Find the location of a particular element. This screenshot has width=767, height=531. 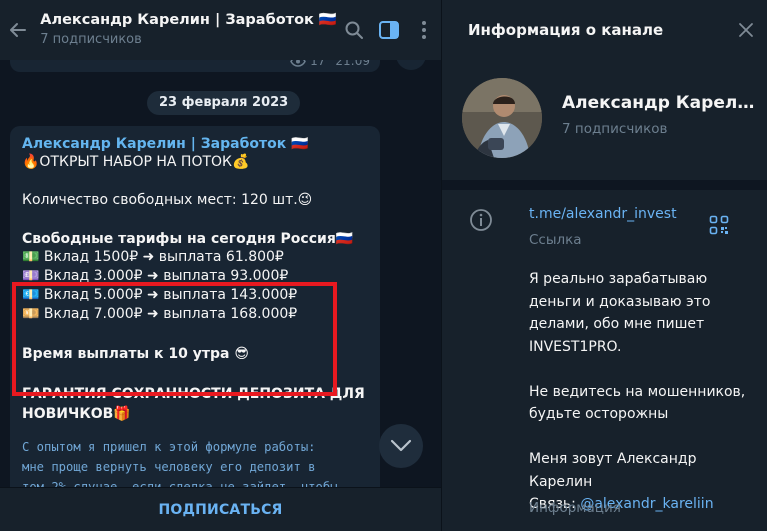

monospace-line: мне проще вернуть человеку его депозит в is located at coordinates (169, 467).